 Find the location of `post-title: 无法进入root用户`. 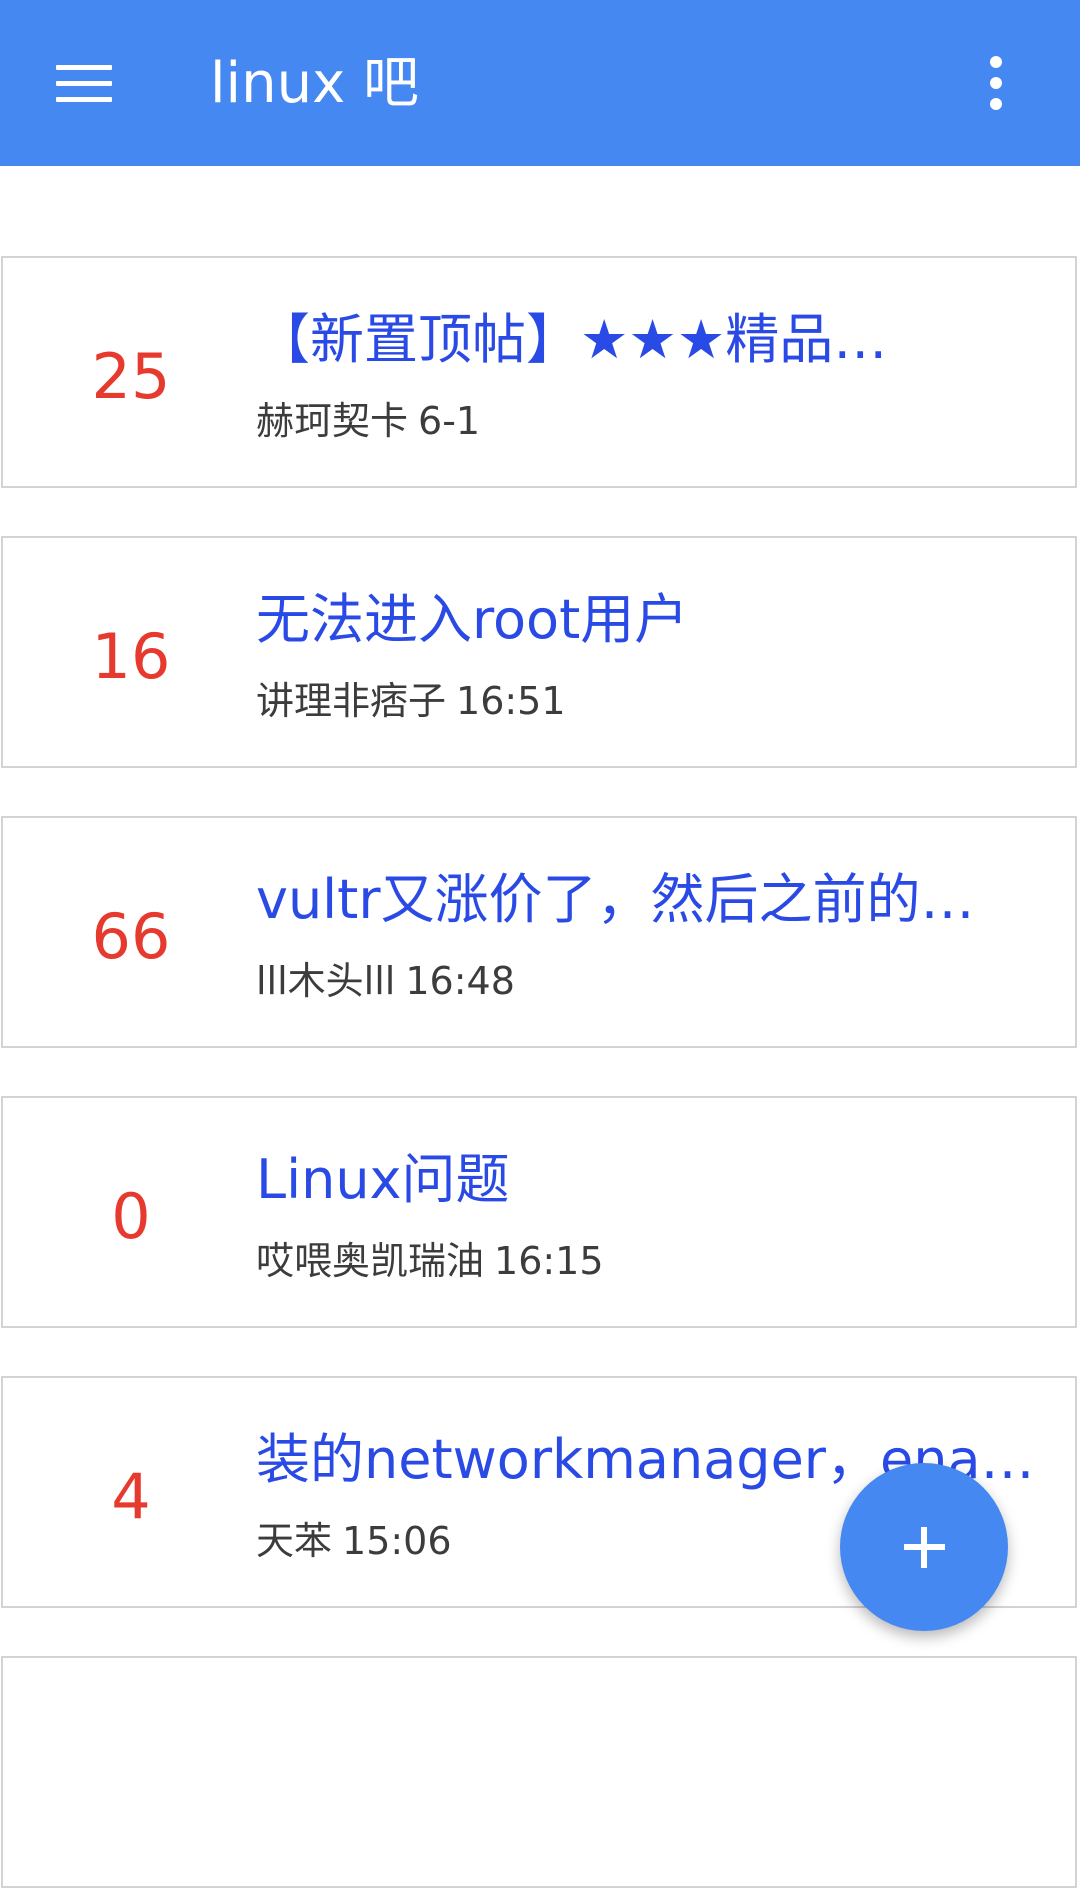

post-title: 无法进入root用户 is located at coordinates (651, 620).